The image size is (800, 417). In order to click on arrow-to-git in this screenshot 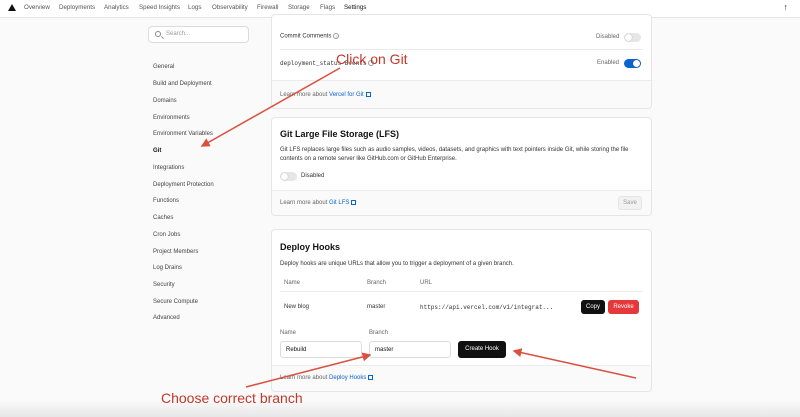, I will do `click(270, 107)`.